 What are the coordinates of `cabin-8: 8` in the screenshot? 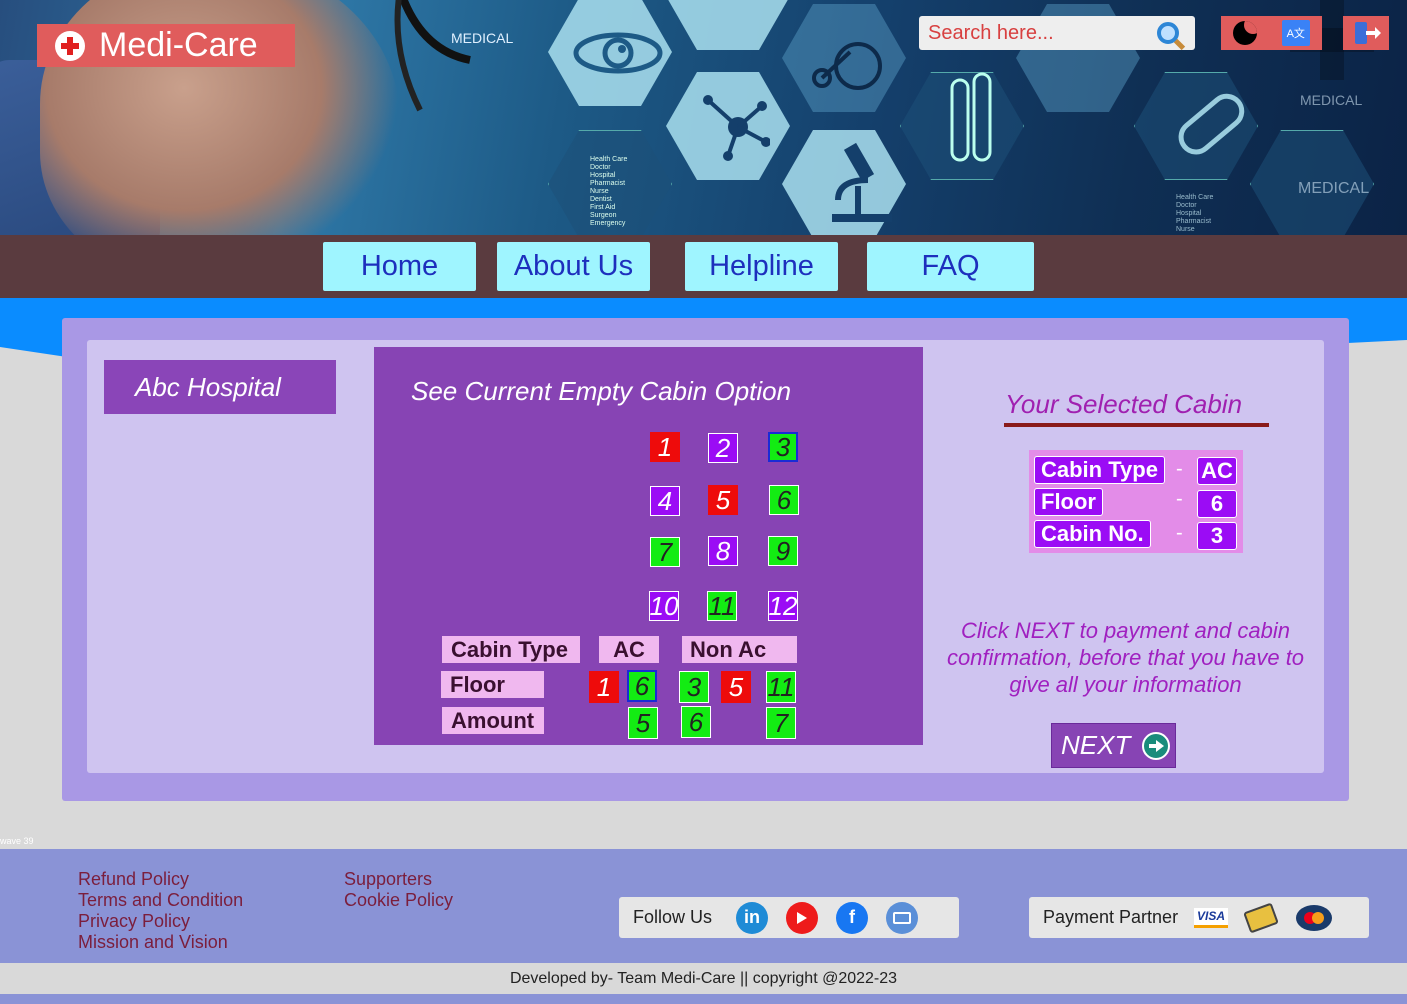 It's located at (723, 551).